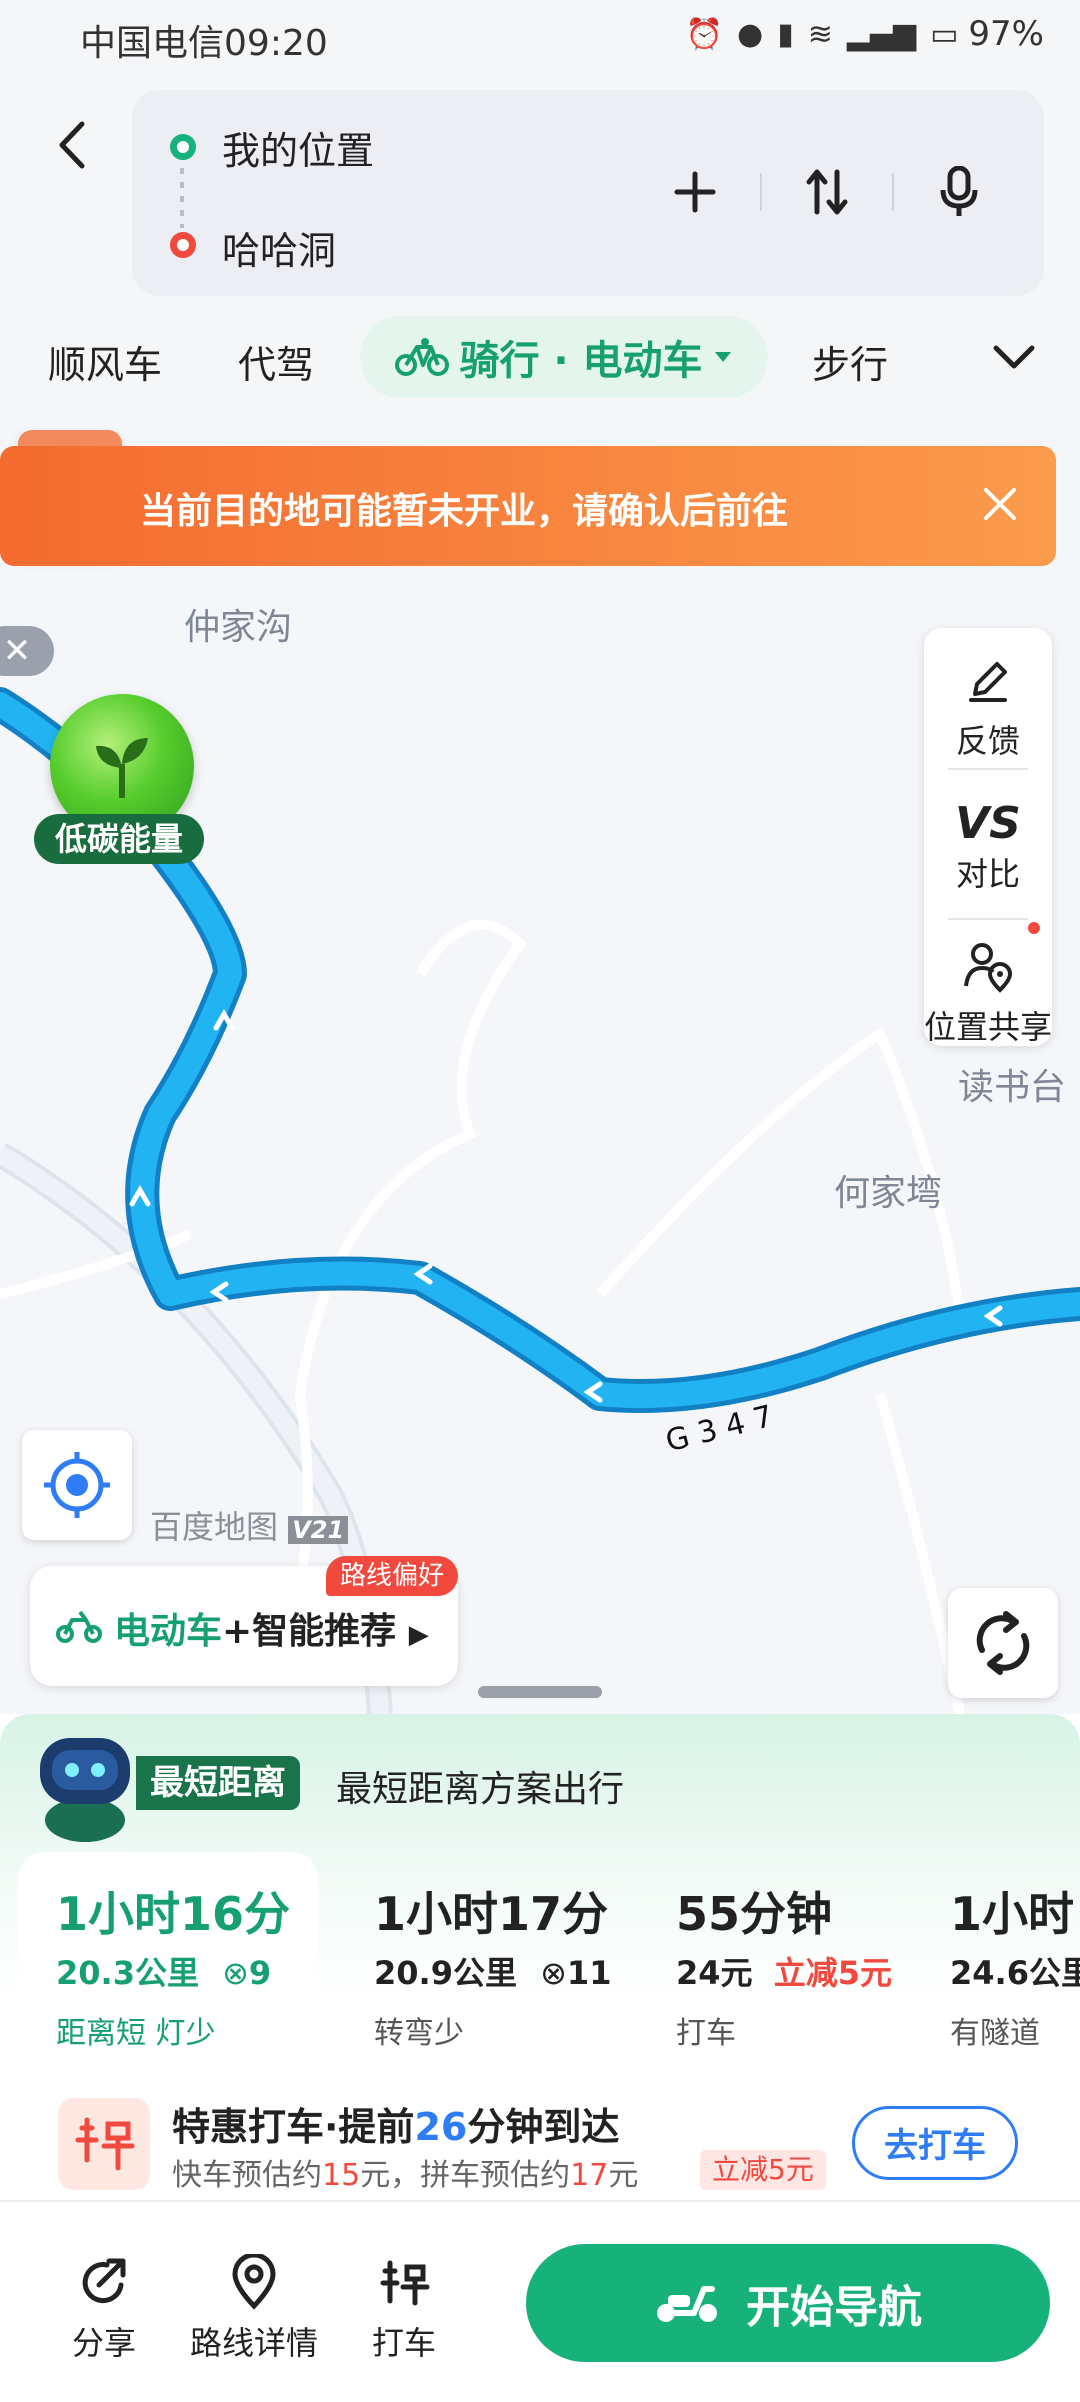 The image size is (1080, 2402). I want to click on alarm-icon: ⏰, so click(704, 34).